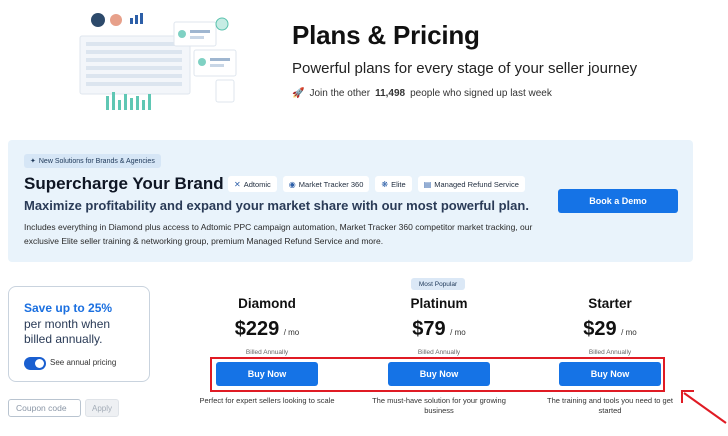 The height and width of the screenshot is (436, 728). What do you see at coordinates (610, 303) in the screenshot?
I see `plan-name: Starter` at bounding box center [610, 303].